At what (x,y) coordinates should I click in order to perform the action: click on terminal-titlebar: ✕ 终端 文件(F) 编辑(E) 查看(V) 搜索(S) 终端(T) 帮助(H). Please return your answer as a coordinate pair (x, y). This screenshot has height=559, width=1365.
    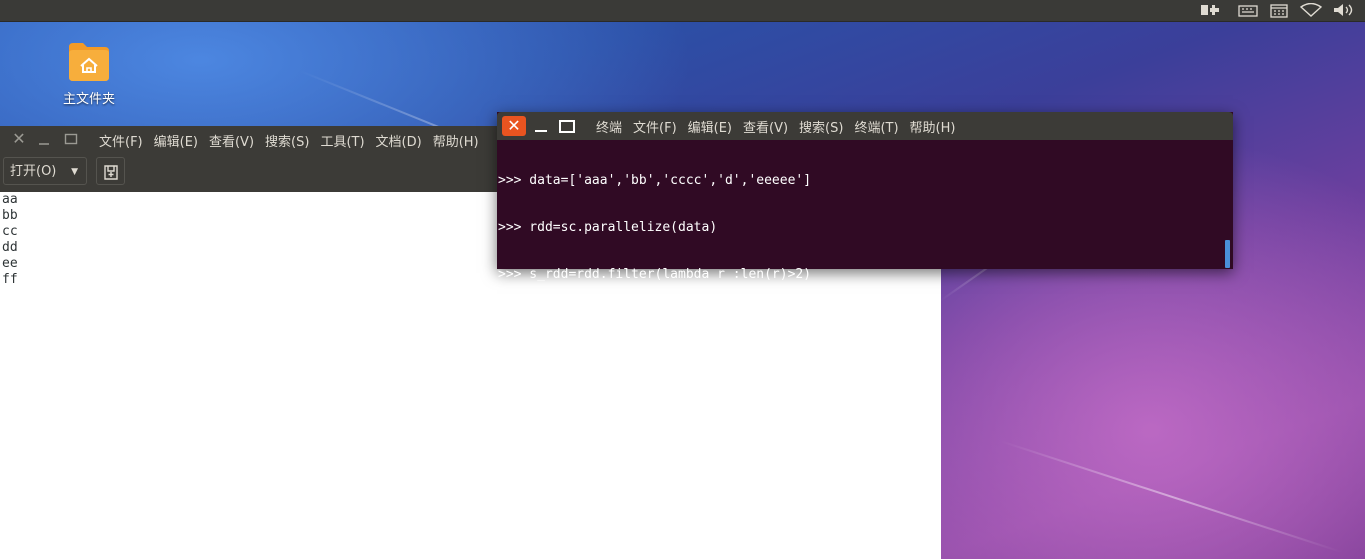
    Looking at the image, I should click on (865, 126).